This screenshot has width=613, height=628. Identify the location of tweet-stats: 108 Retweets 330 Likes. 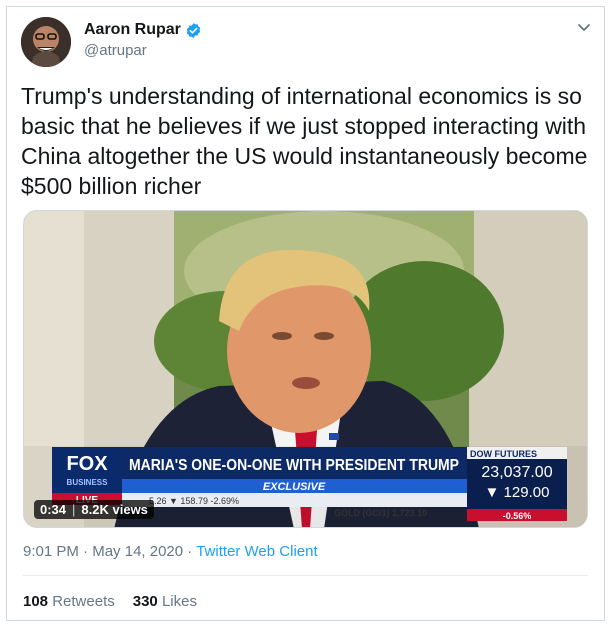
(110, 601).